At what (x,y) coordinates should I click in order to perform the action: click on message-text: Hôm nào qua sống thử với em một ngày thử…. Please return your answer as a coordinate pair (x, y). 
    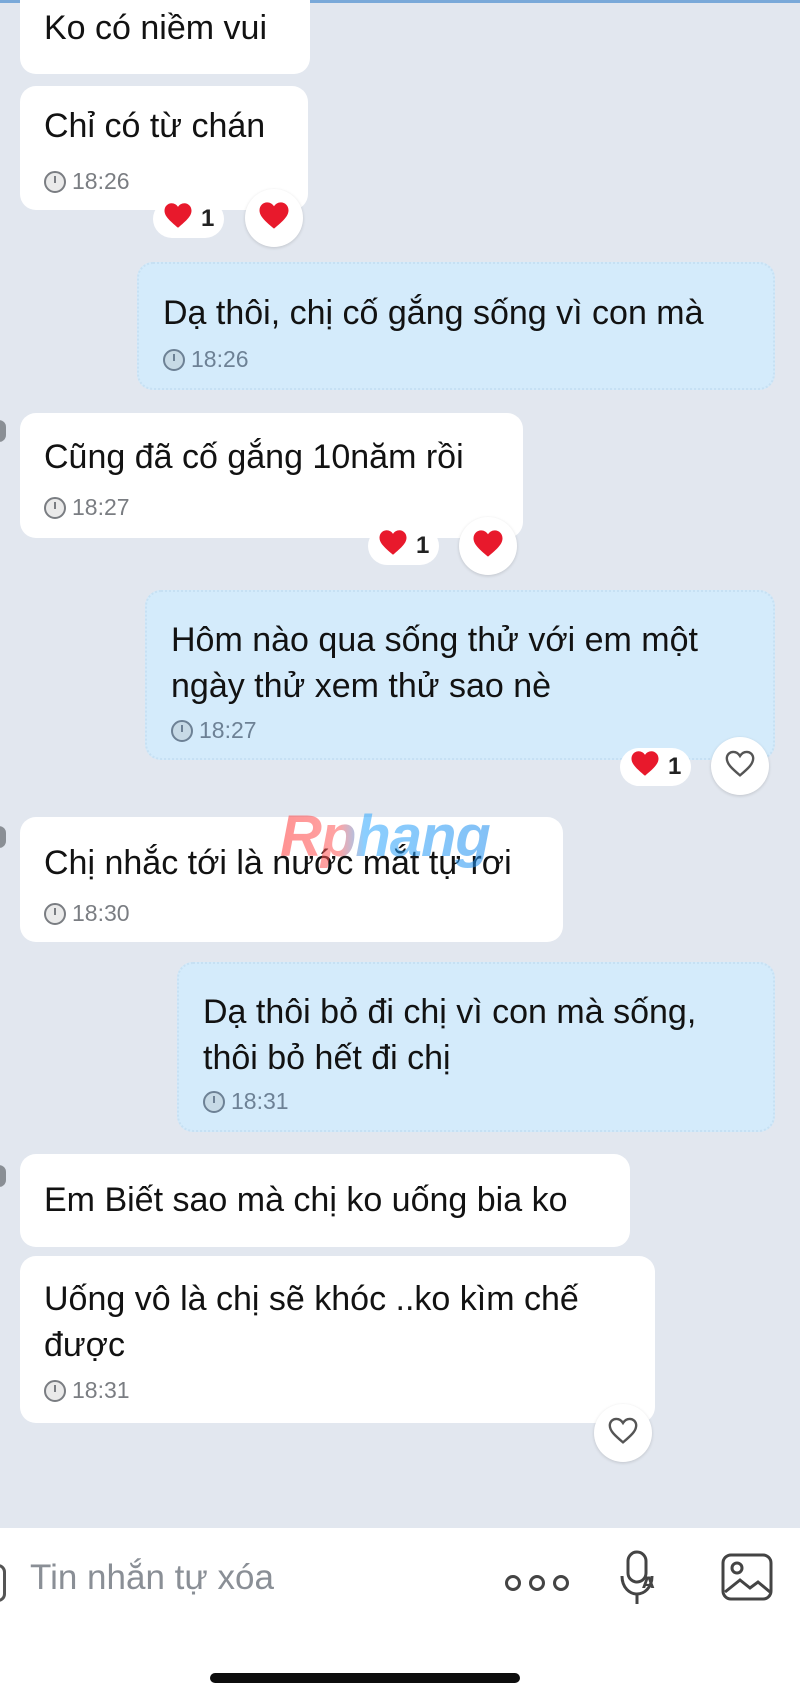
    Looking at the image, I should click on (434, 663).